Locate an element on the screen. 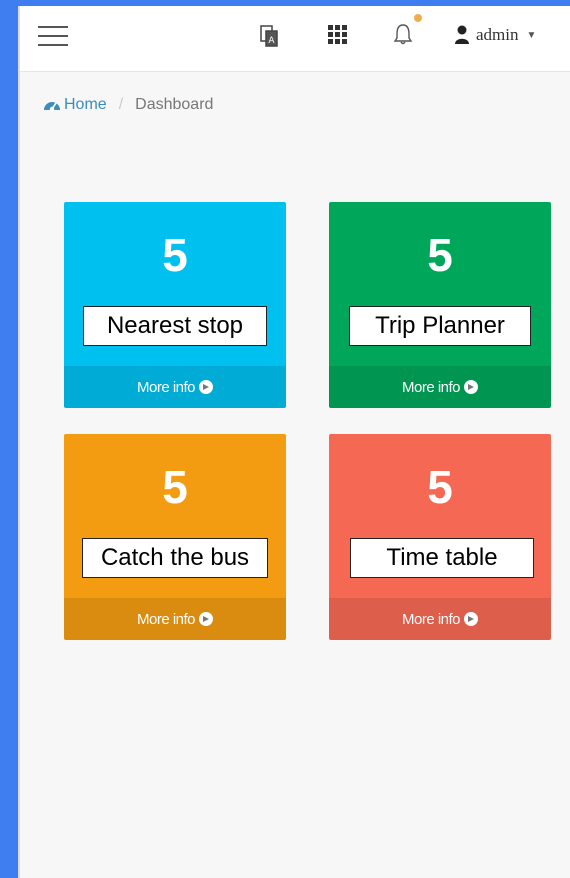 This screenshot has height=878, width=570. small-box-catch-the-bus: 5 Catch the bus More info is located at coordinates (175, 537).